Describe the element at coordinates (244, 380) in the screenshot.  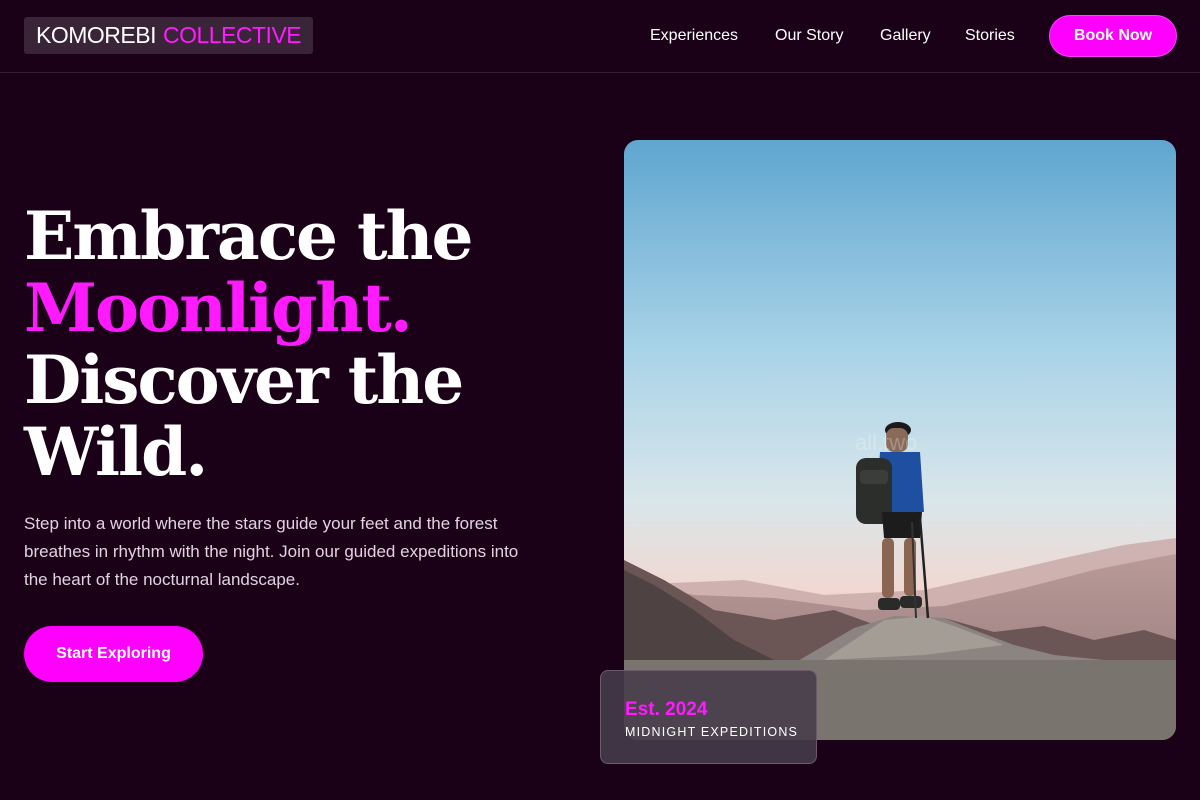
I see `headline-line-3: Discover the` at that location.